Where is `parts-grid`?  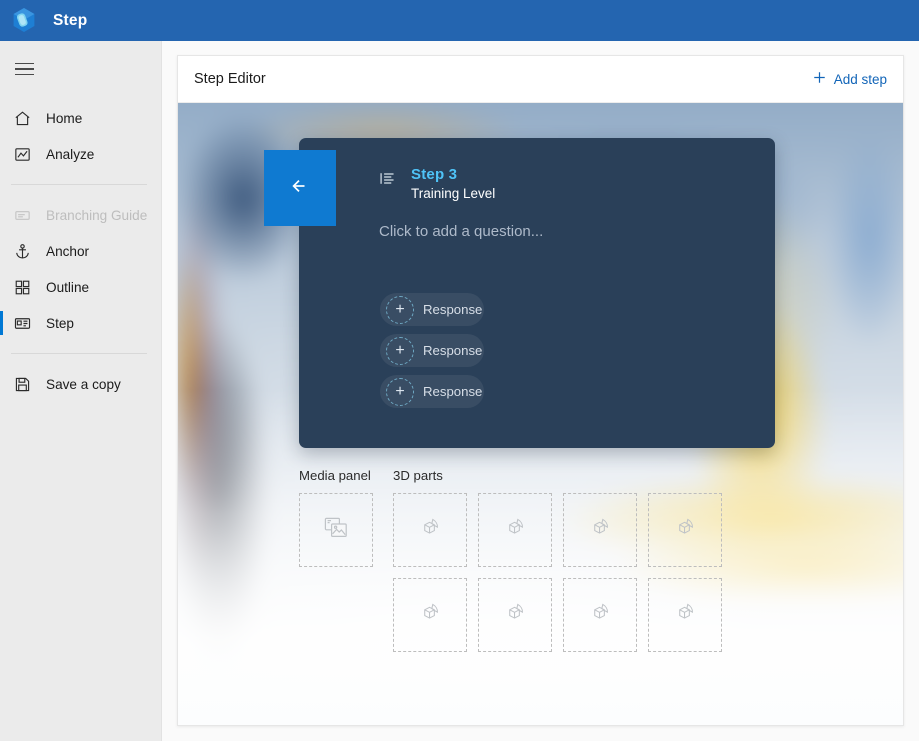
parts-grid is located at coordinates (557, 572).